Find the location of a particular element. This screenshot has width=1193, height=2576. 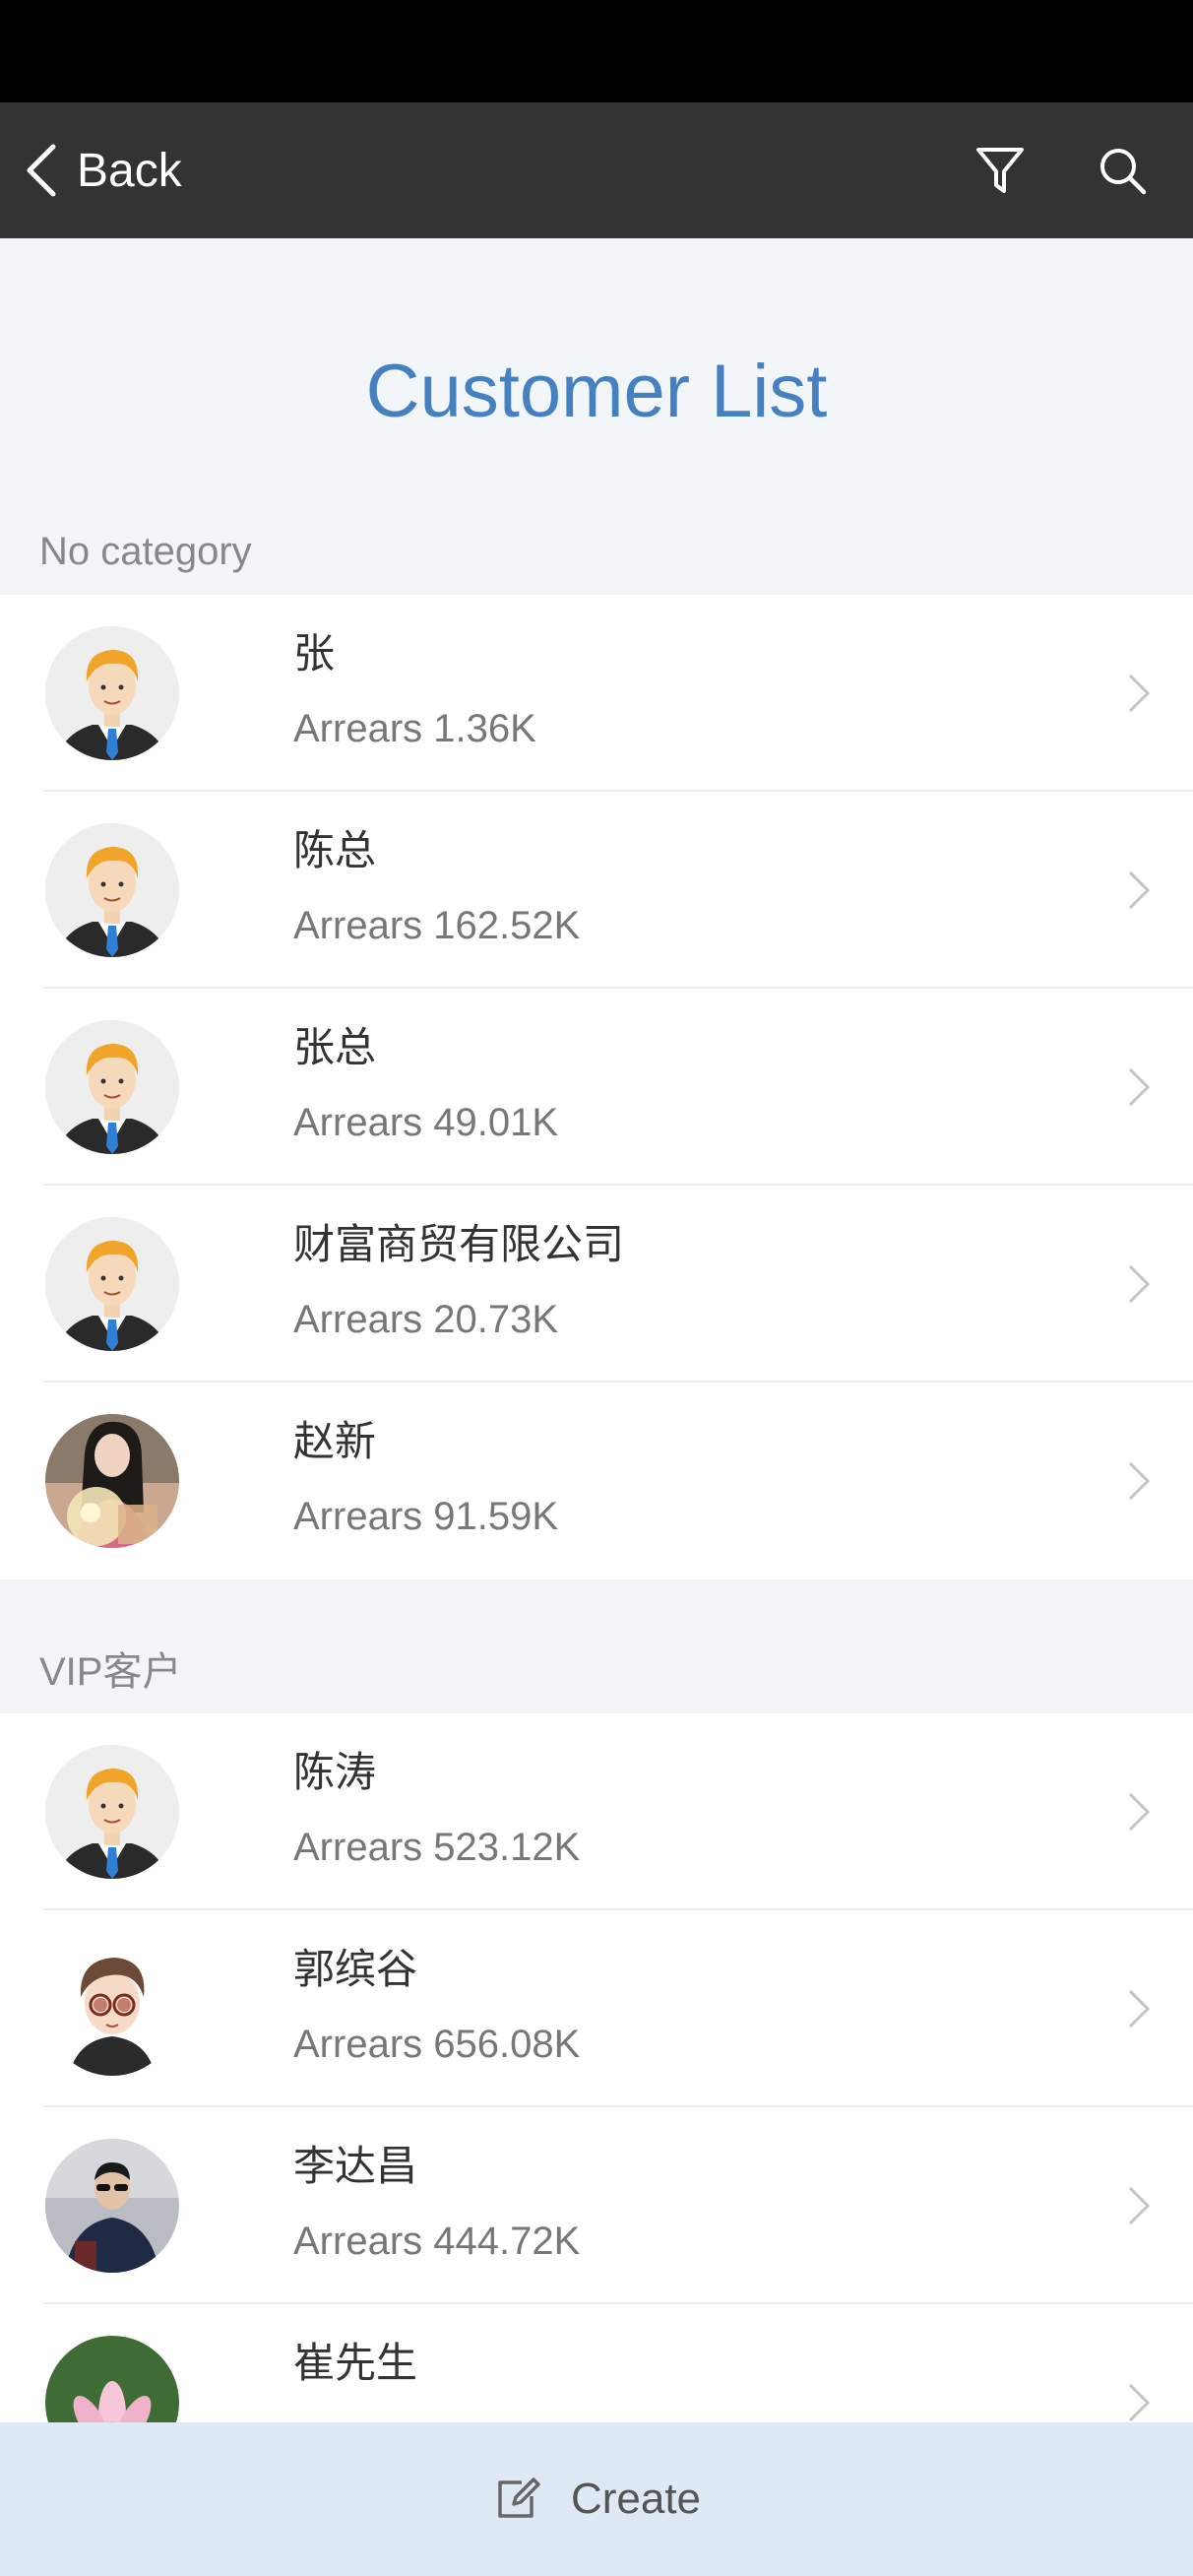

customer-arrears: Arrears 656.08K is located at coordinates (437, 2044).